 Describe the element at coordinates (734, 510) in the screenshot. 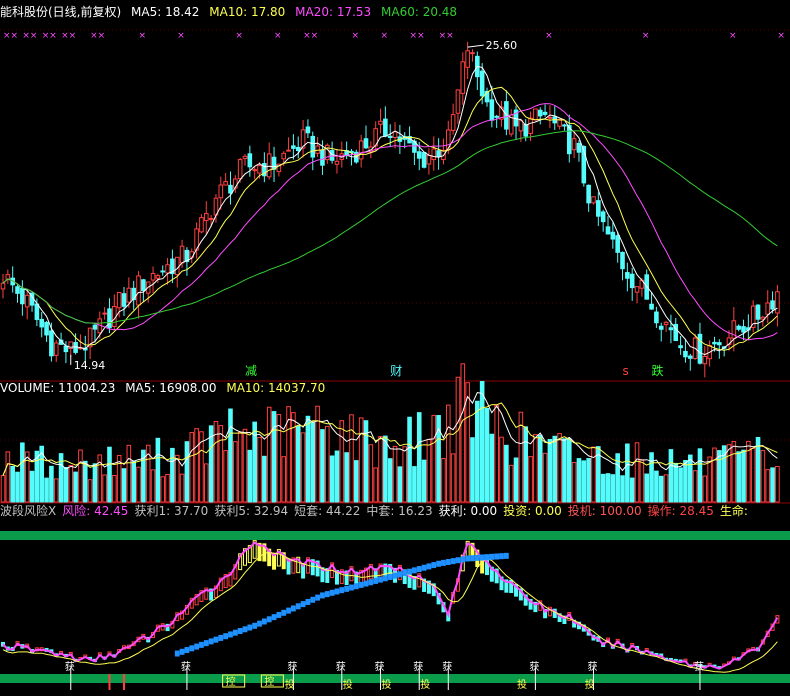

I see `indicator-label-10: 生命:` at that location.